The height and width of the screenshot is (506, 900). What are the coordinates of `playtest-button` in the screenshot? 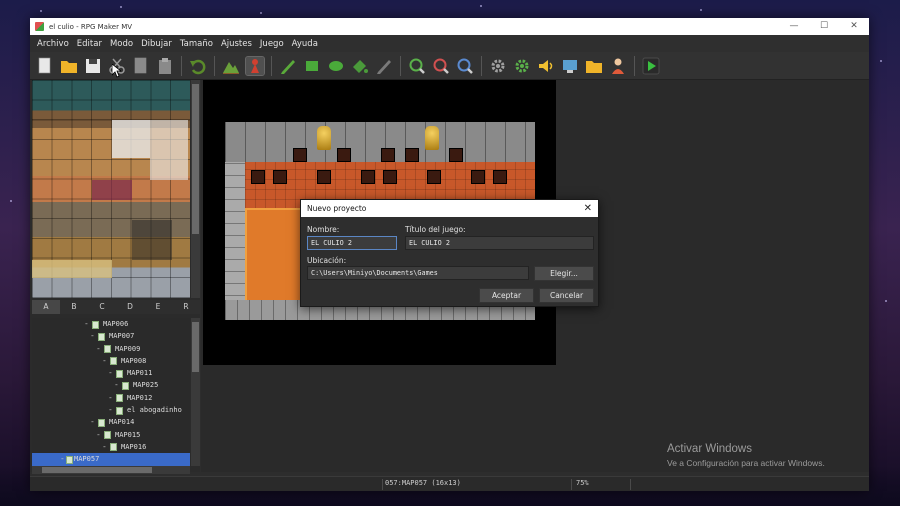 It's located at (651, 66).